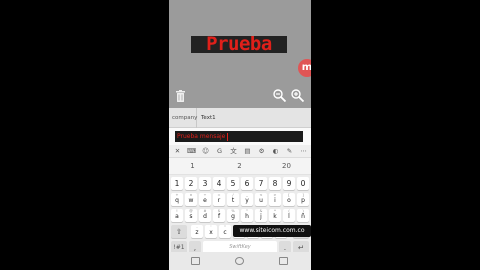 The image size is (480, 270). What do you see at coordinates (205, 211) in the screenshot?
I see `key-hint: #` at bounding box center [205, 211].